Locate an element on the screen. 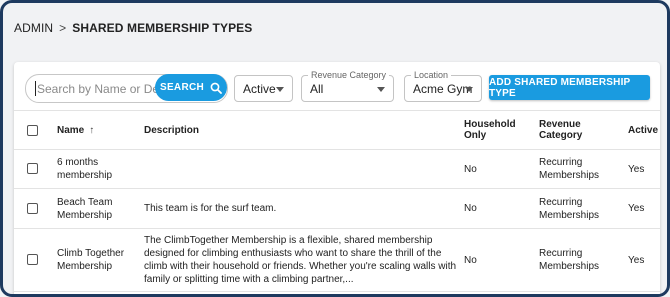  location-value: Acme Gym is located at coordinates (443, 88).